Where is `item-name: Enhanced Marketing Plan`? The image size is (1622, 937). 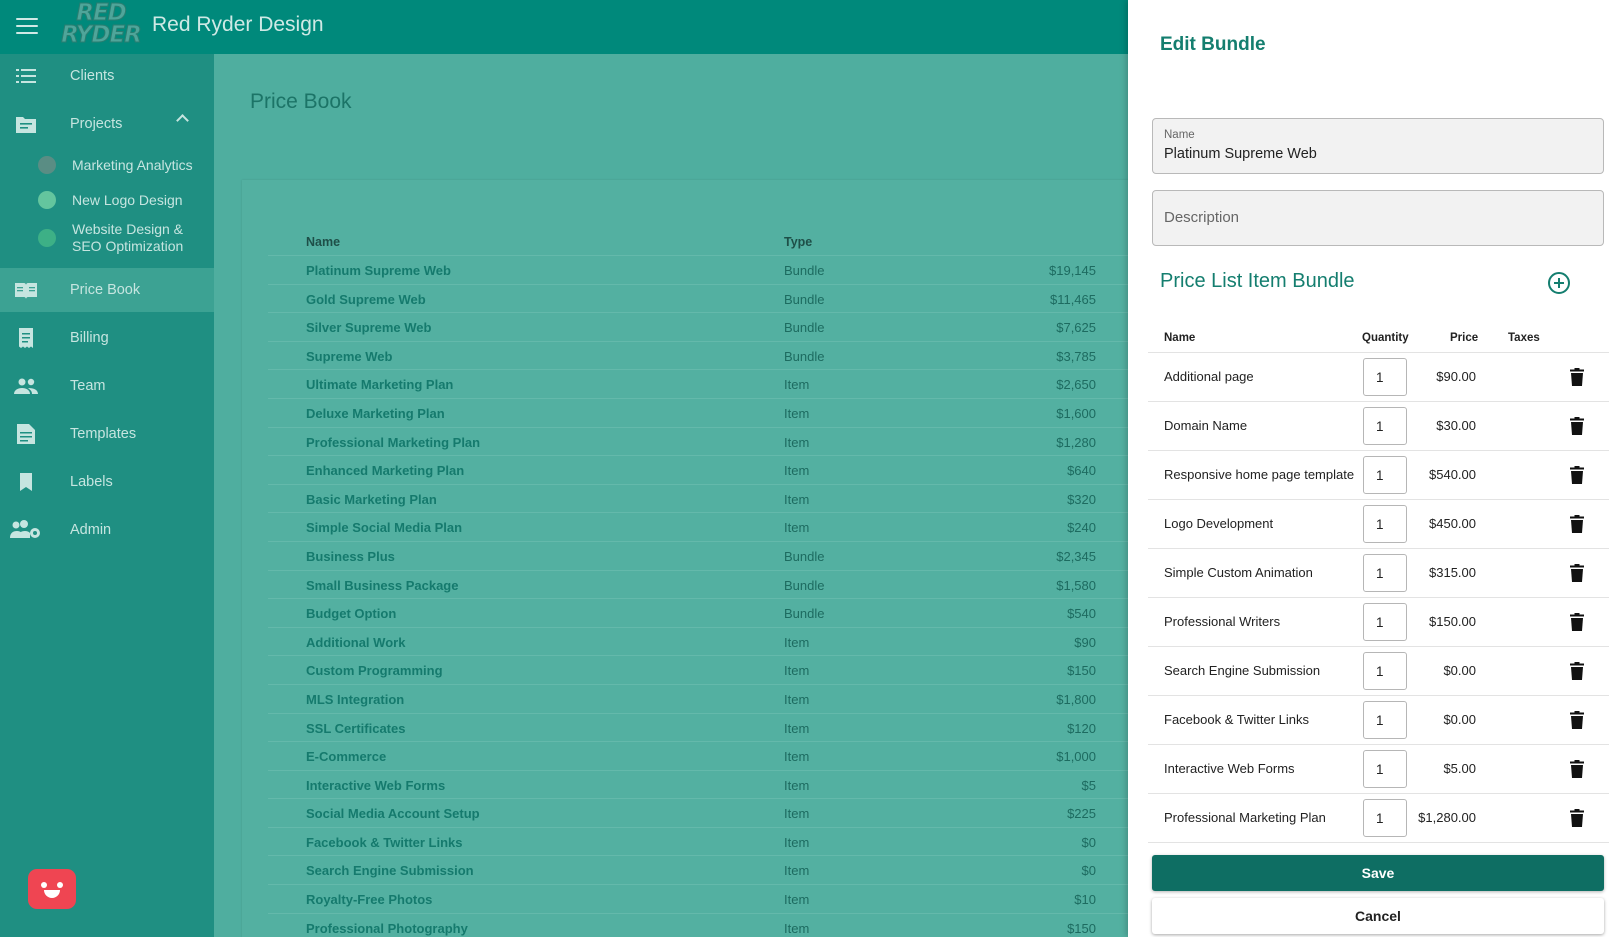 item-name: Enhanced Marketing Plan is located at coordinates (385, 470).